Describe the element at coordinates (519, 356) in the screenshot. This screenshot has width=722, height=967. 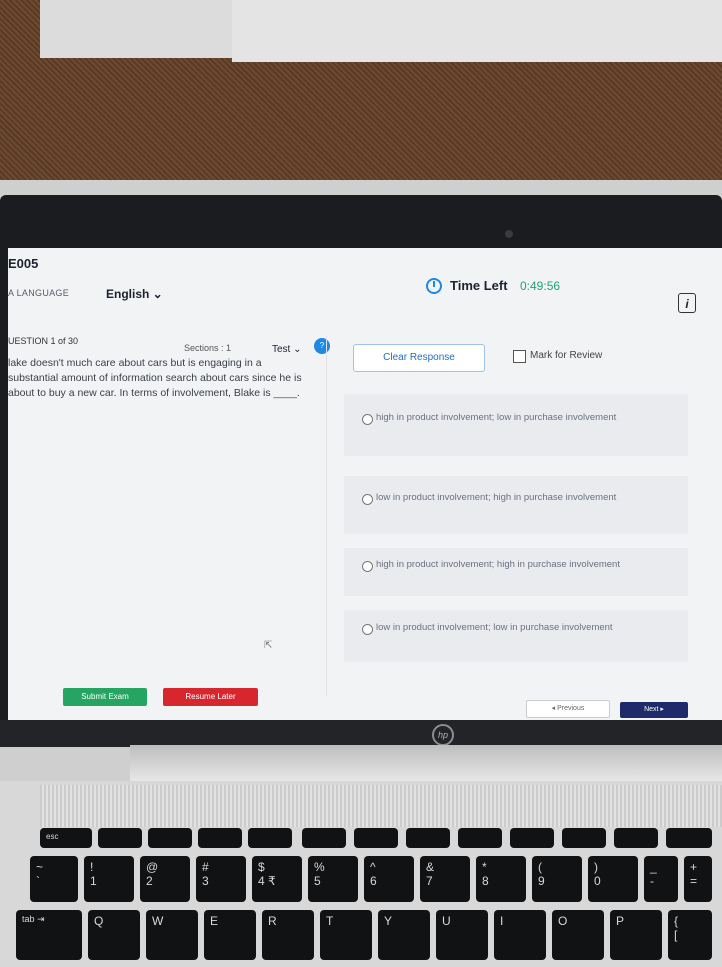
I see `mark-for-review-checkbox` at that location.